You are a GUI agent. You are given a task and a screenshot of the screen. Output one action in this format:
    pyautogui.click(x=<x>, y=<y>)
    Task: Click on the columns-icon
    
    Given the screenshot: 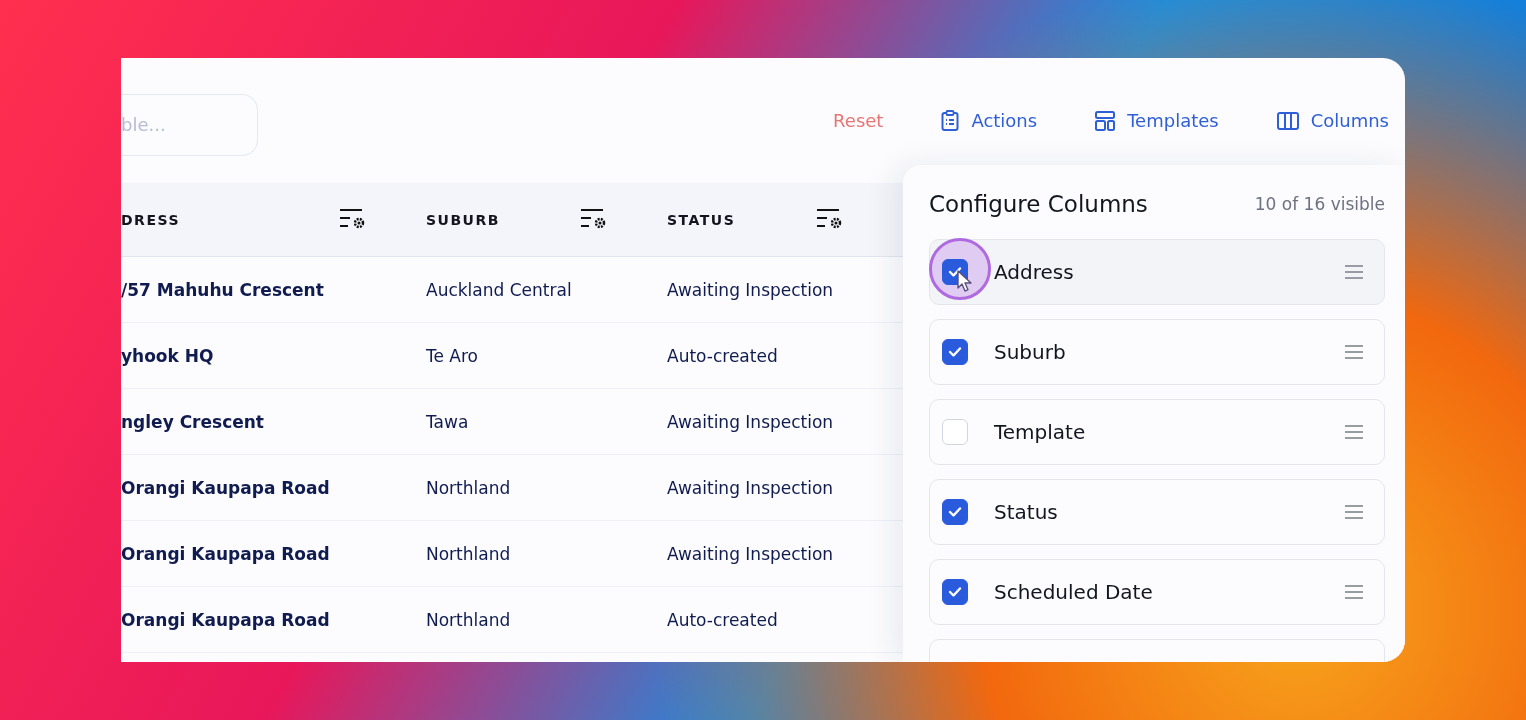 What is the action you would take?
    pyautogui.click(x=1287, y=120)
    